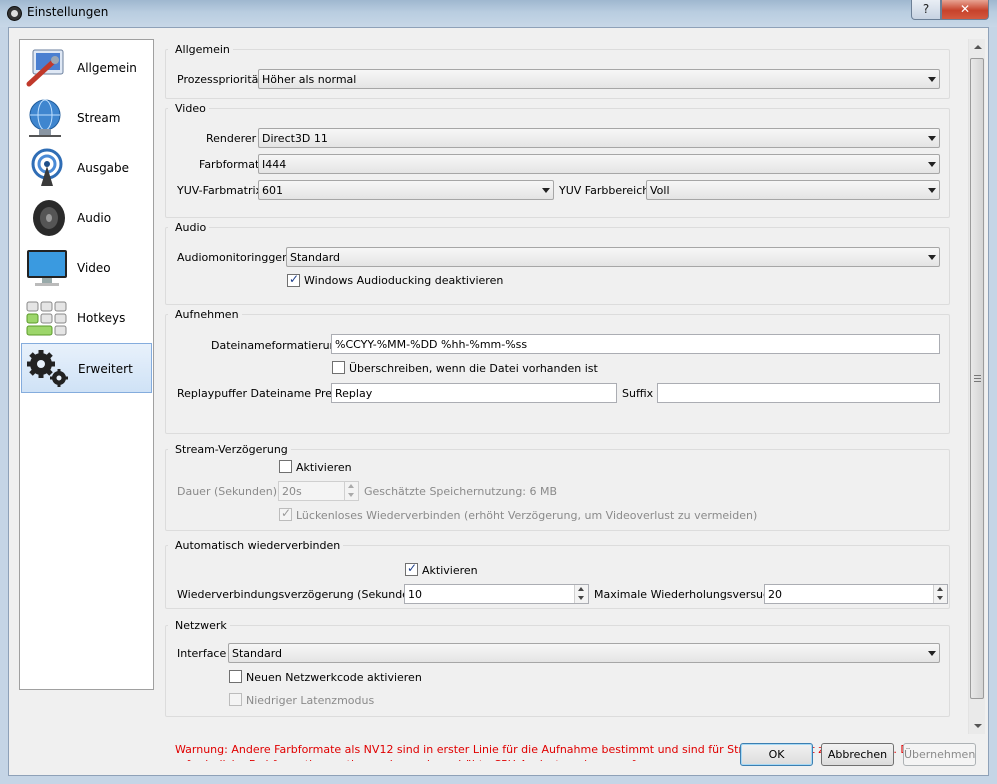 The height and width of the screenshot is (784, 997). I want to click on yuv-range-label: YUV Farbbereich, so click(604, 190).